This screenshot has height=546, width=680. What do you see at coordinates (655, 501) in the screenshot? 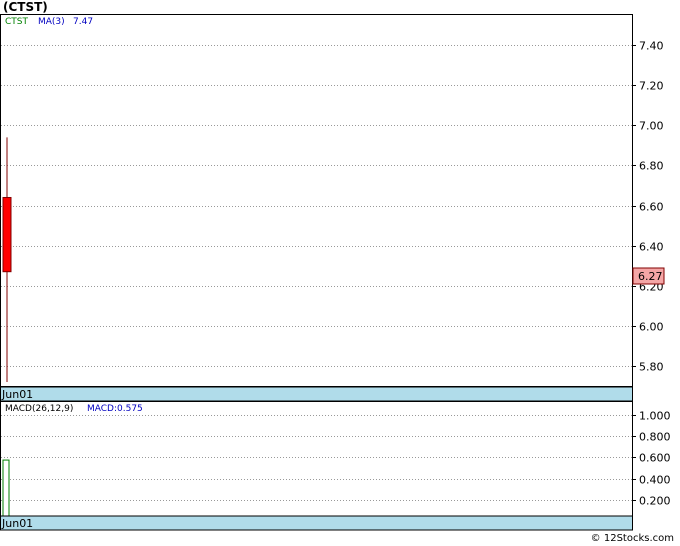
I see `macd-tick-label: 0.200` at bounding box center [655, 501].